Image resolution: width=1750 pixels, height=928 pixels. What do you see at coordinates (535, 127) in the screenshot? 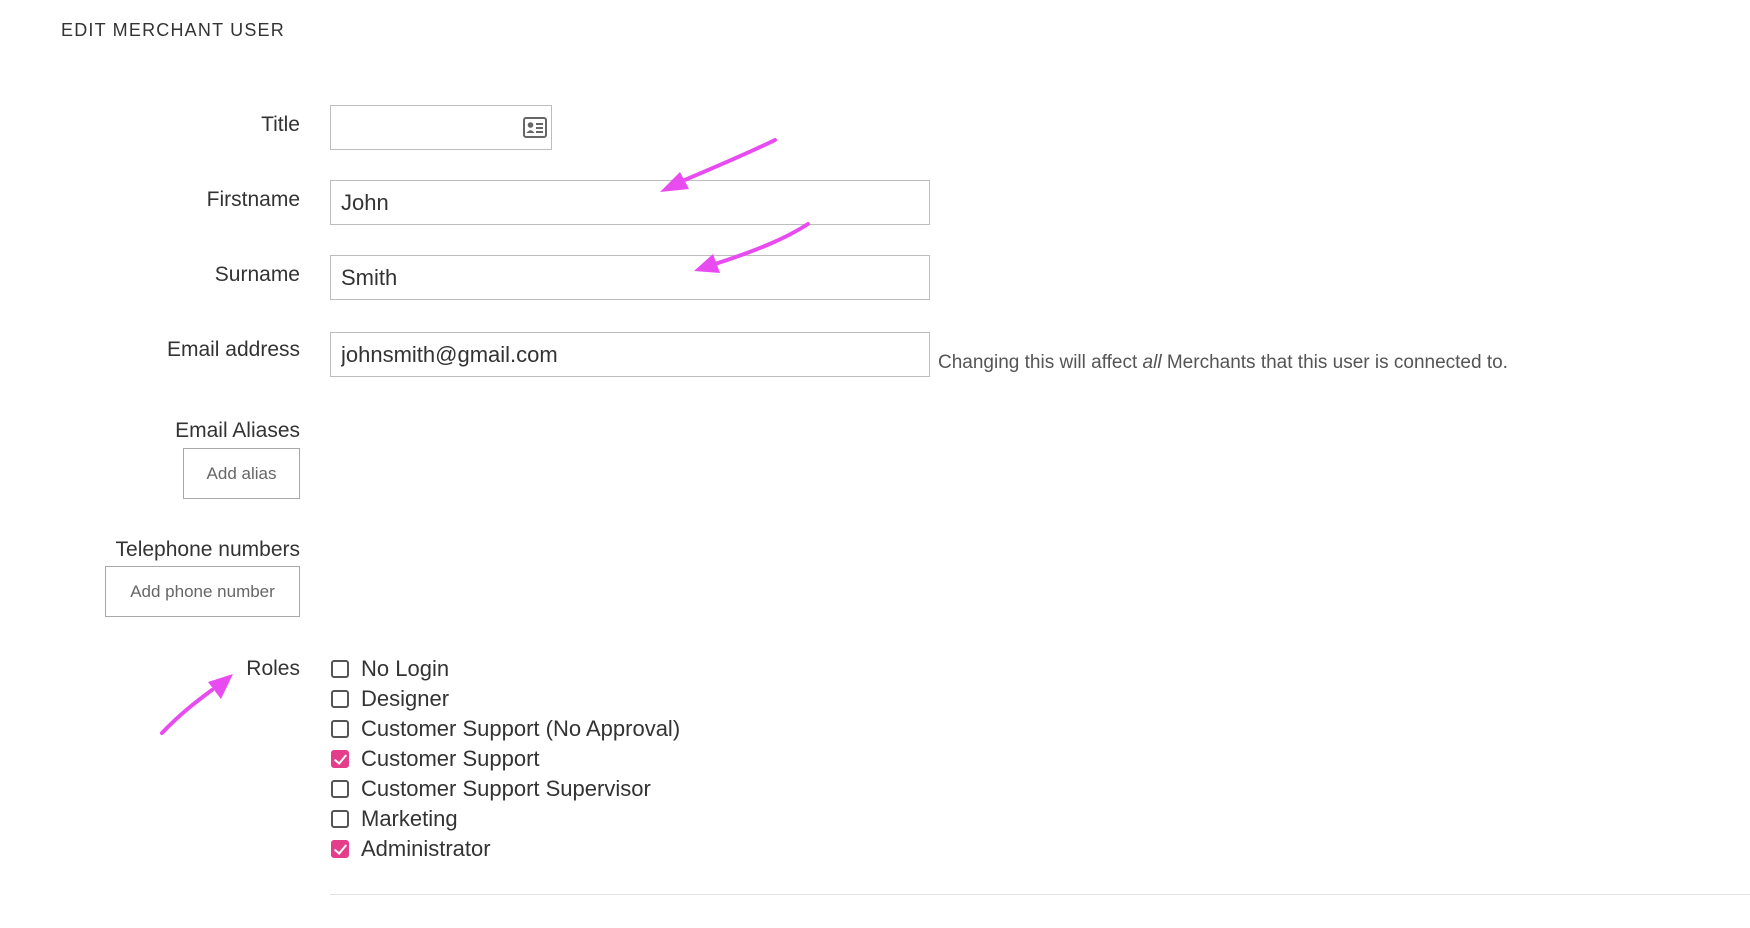
I see `contact-card-icon` at bounding box center [535, 127].